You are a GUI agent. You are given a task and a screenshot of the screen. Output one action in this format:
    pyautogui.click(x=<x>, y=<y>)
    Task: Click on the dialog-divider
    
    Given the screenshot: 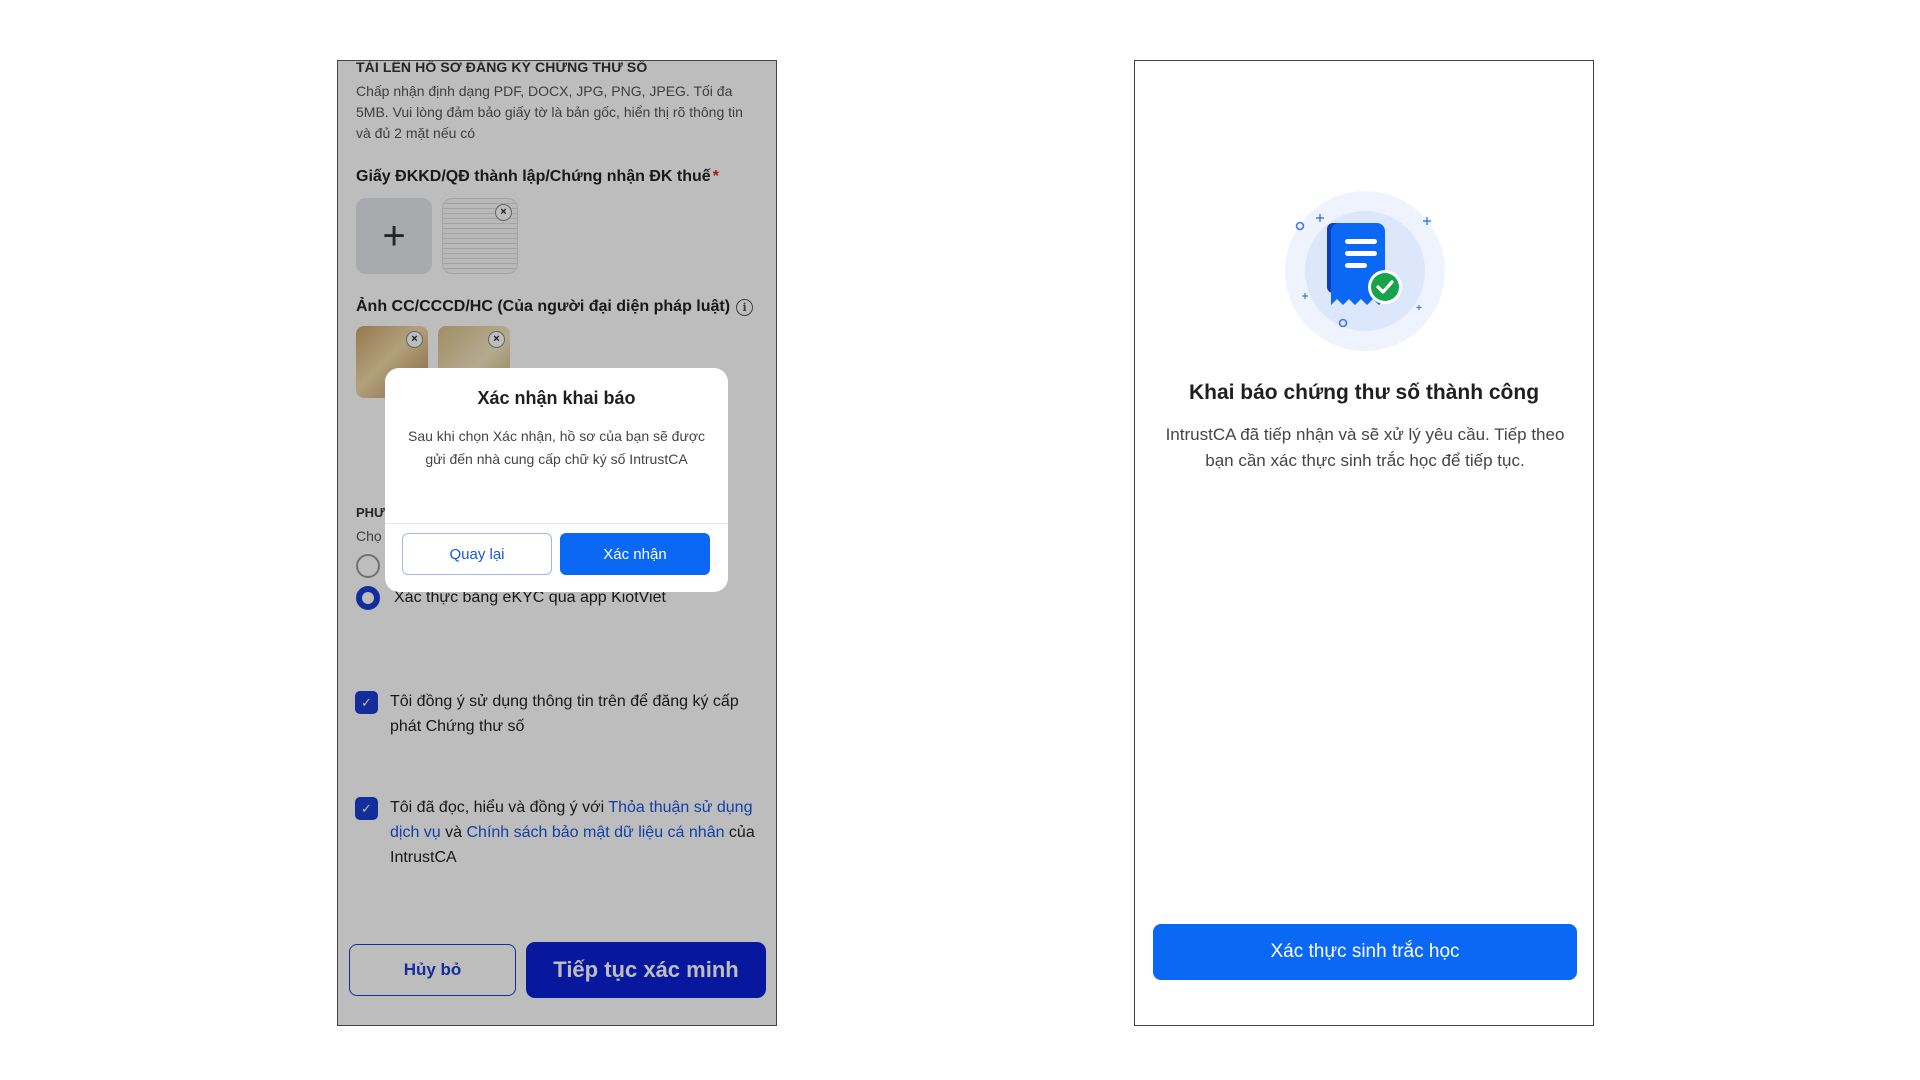 What is the action you would take?
    pyautogui.click(x=556, y=523)
    